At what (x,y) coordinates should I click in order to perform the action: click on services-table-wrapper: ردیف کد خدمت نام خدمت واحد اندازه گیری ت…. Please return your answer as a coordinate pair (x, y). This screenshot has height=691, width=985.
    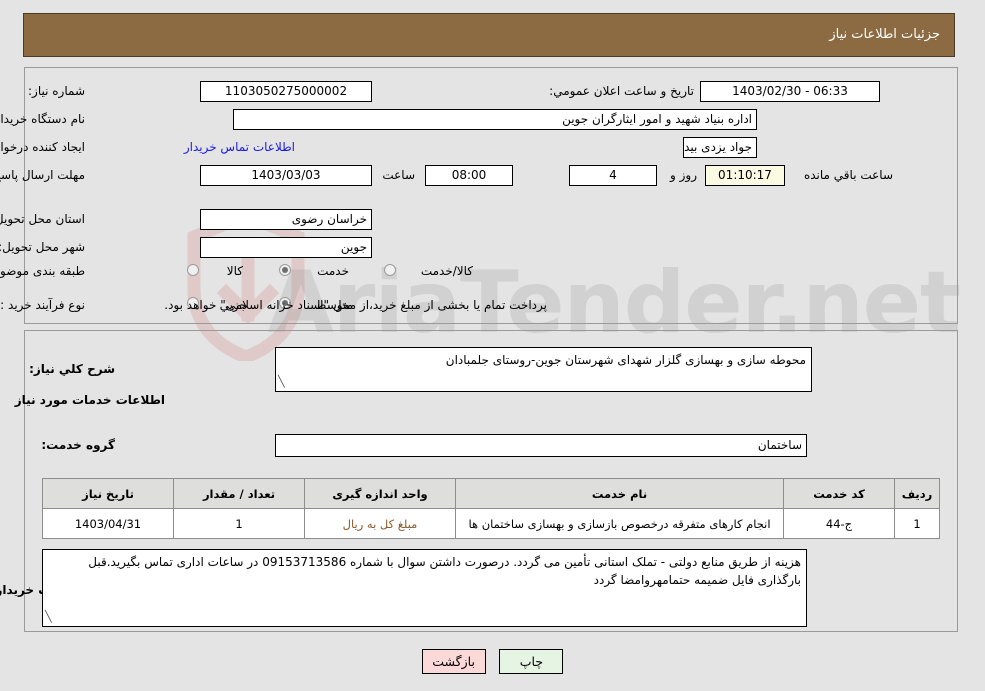
    Looking at the image, I should click on (491, 508).